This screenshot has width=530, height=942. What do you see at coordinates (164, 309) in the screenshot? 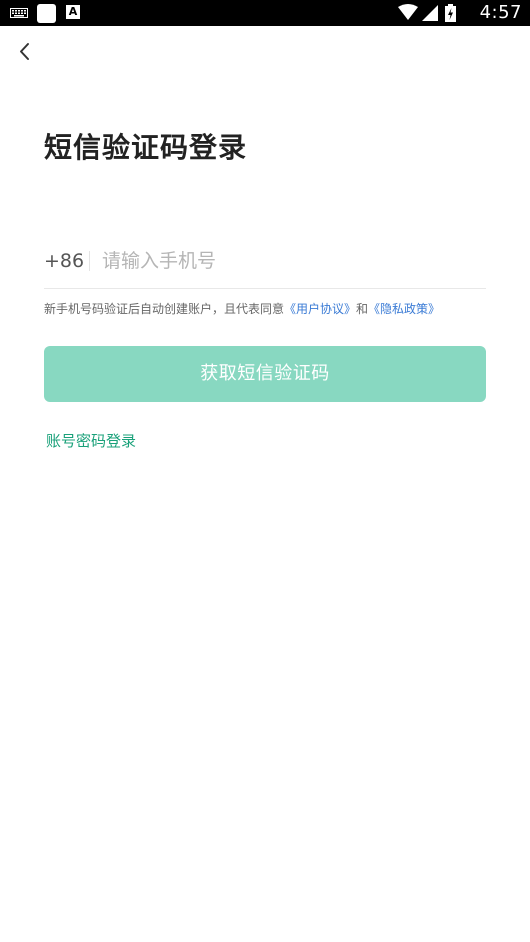
I see `agreement-prefix: 新手机号码验证后自动创建账户，且代表同意` at bounding box center [164, 309].